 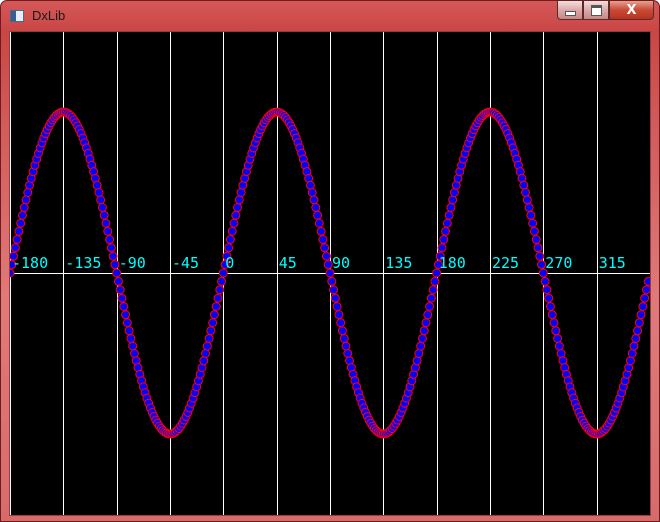 I want to click on close-icon: X, so click(x=631, y=10).